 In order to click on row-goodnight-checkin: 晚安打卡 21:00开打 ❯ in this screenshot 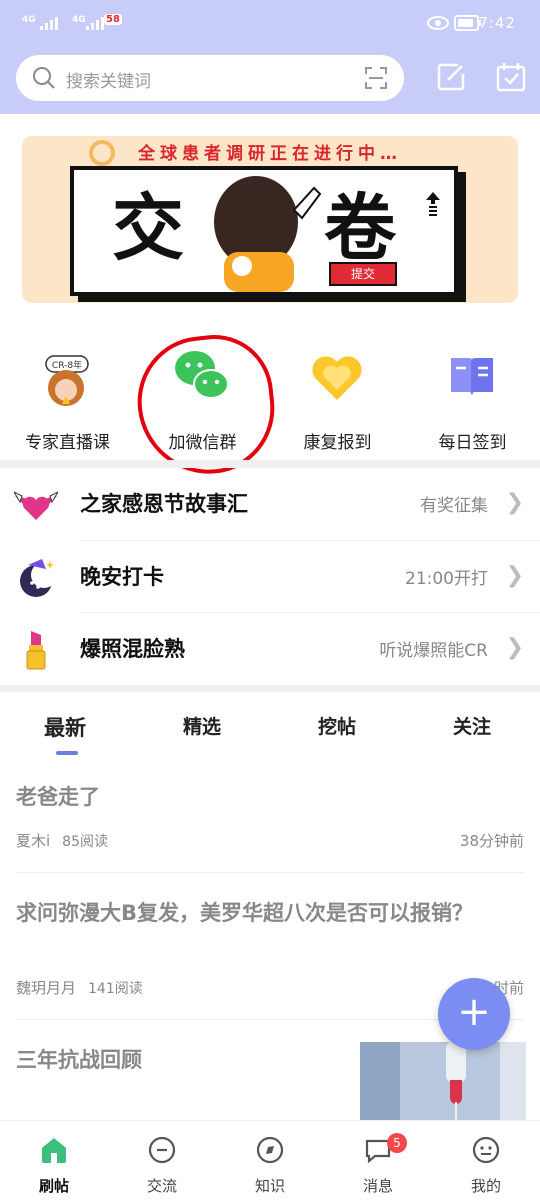, I will do `click(270, 577)`.